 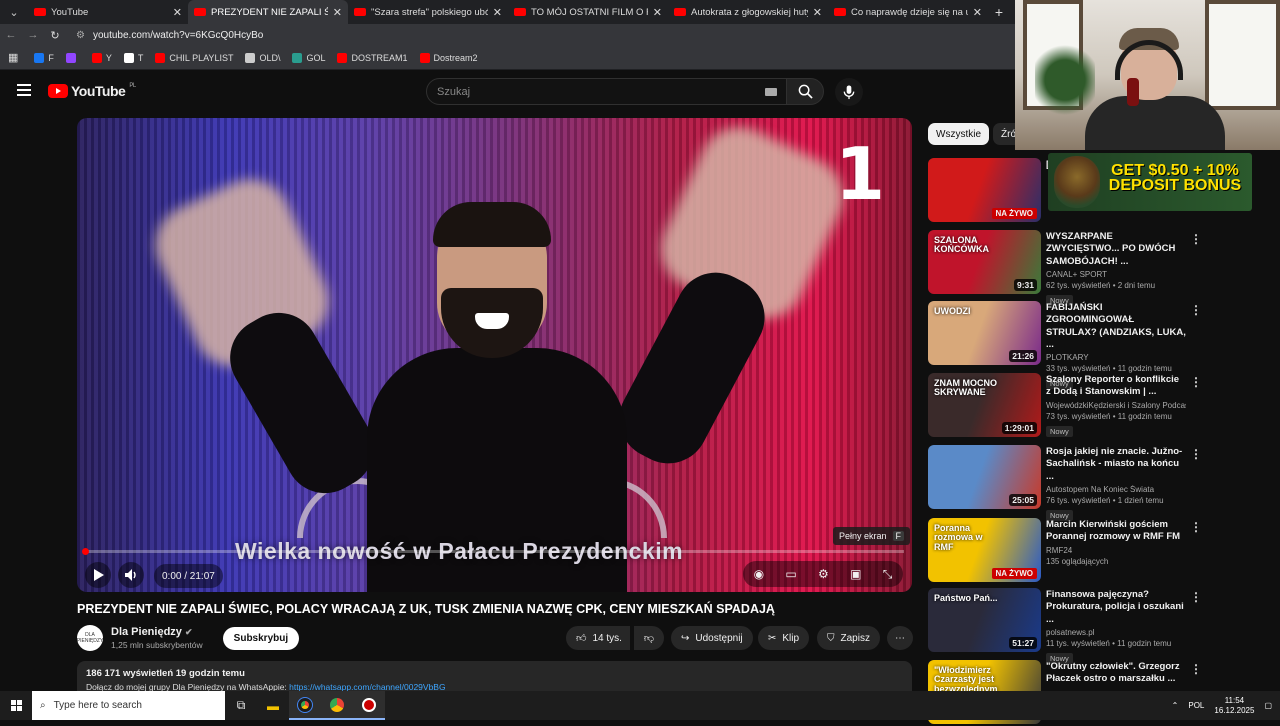 What do you see at coordinates (72, 57) in the screenshot?
I see `bookmark-item` at bounding box center [72, 57].